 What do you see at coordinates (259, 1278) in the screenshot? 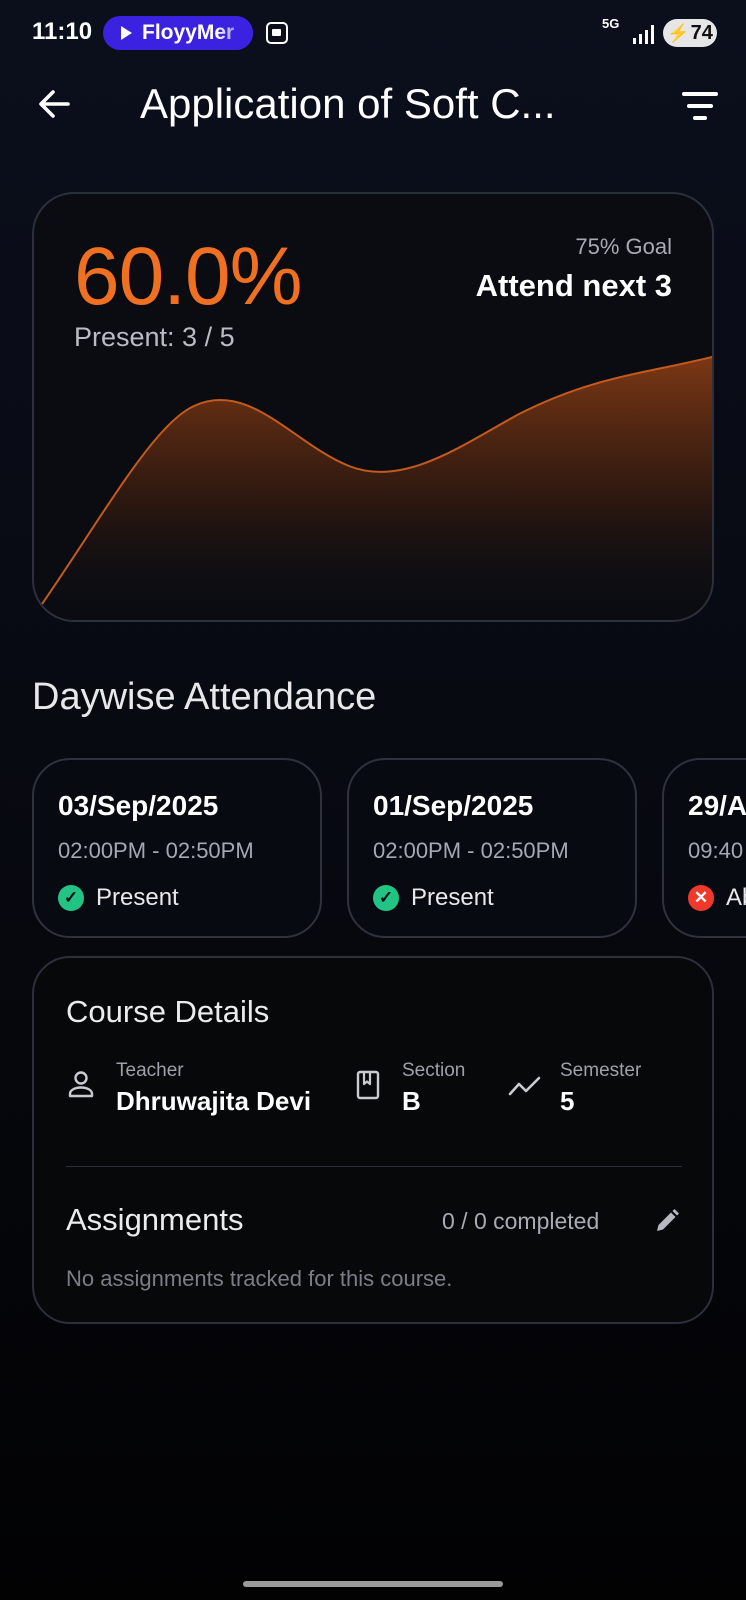
I see `assignments-empty-message: No assignments tracked for this course.` at bounding box center [259, 1278].